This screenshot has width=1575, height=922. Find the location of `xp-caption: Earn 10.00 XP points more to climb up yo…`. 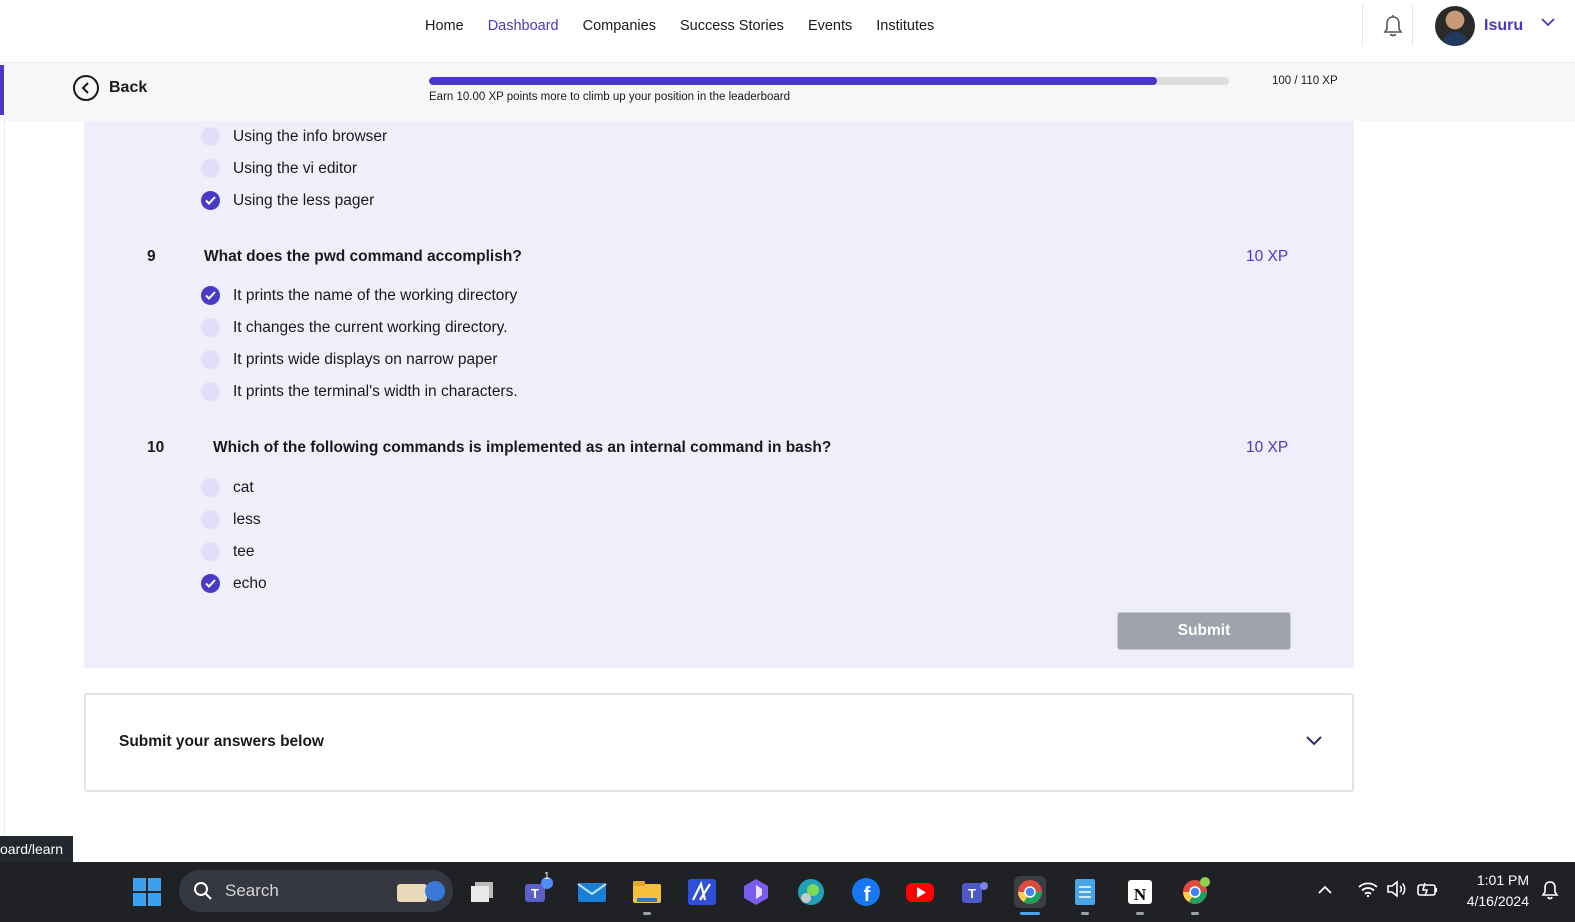

xp-caption: Earn 10.00 XP points more to climb up yo… is located at coordinates (609, 97).